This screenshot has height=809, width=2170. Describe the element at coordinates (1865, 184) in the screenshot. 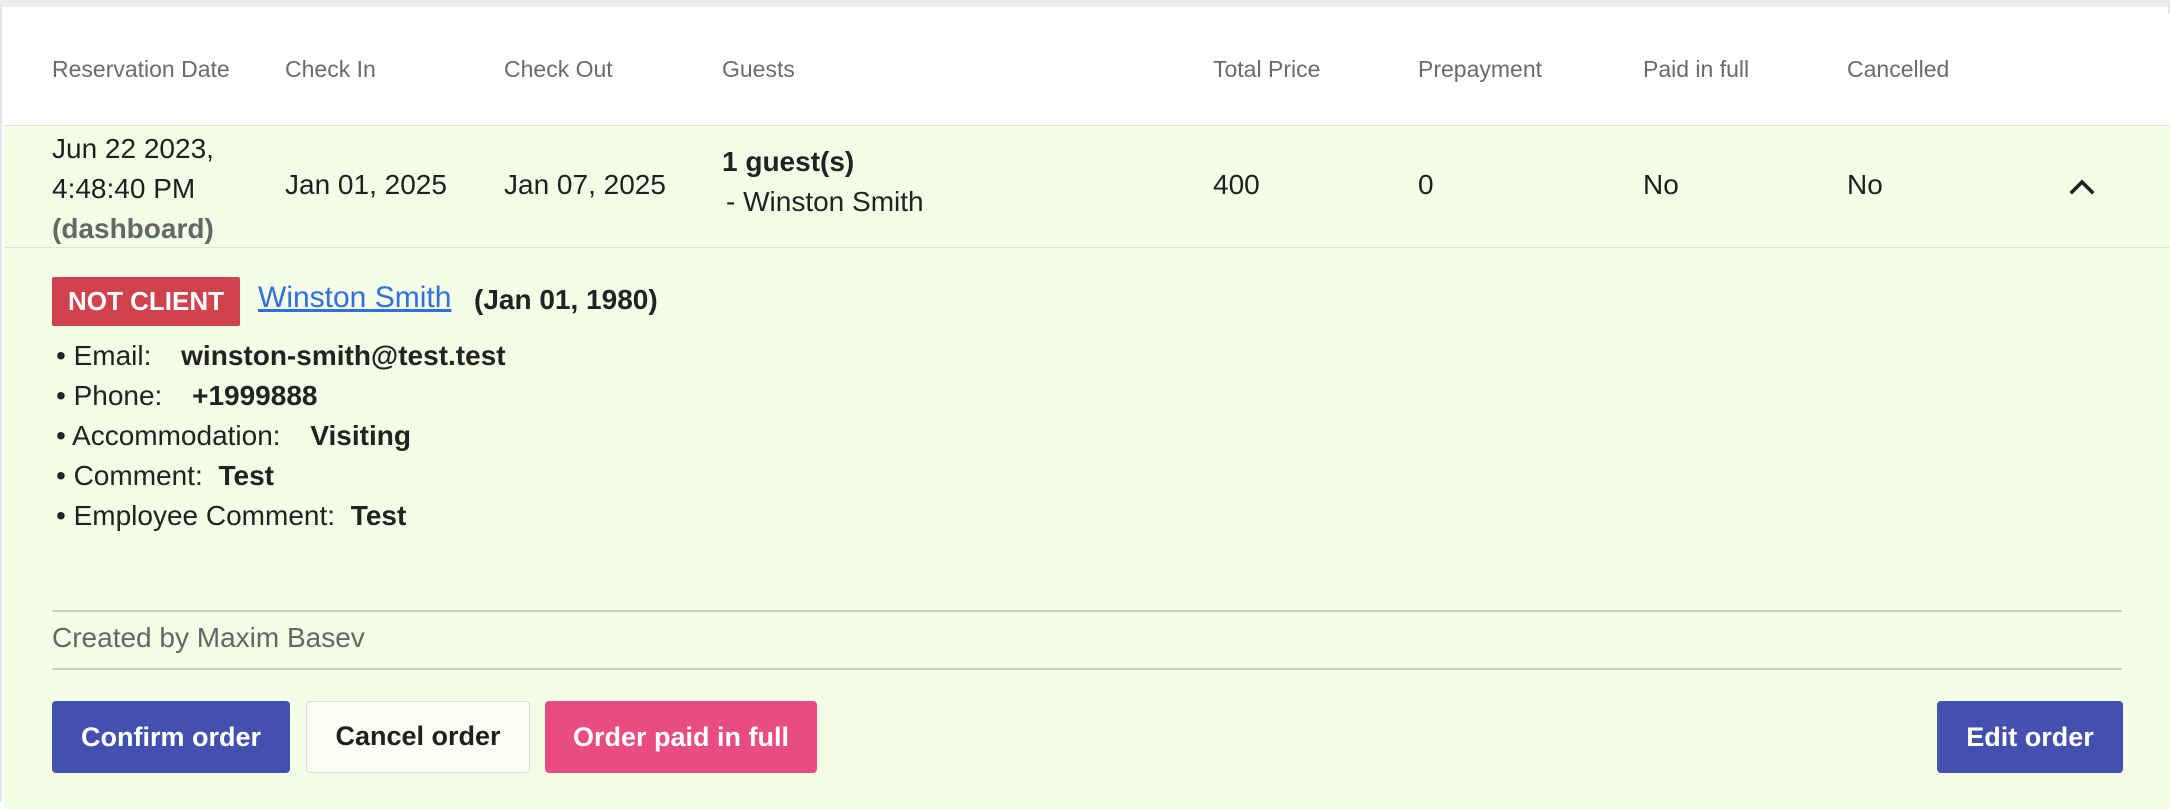

I see `cancelled-cell: No` at that location.